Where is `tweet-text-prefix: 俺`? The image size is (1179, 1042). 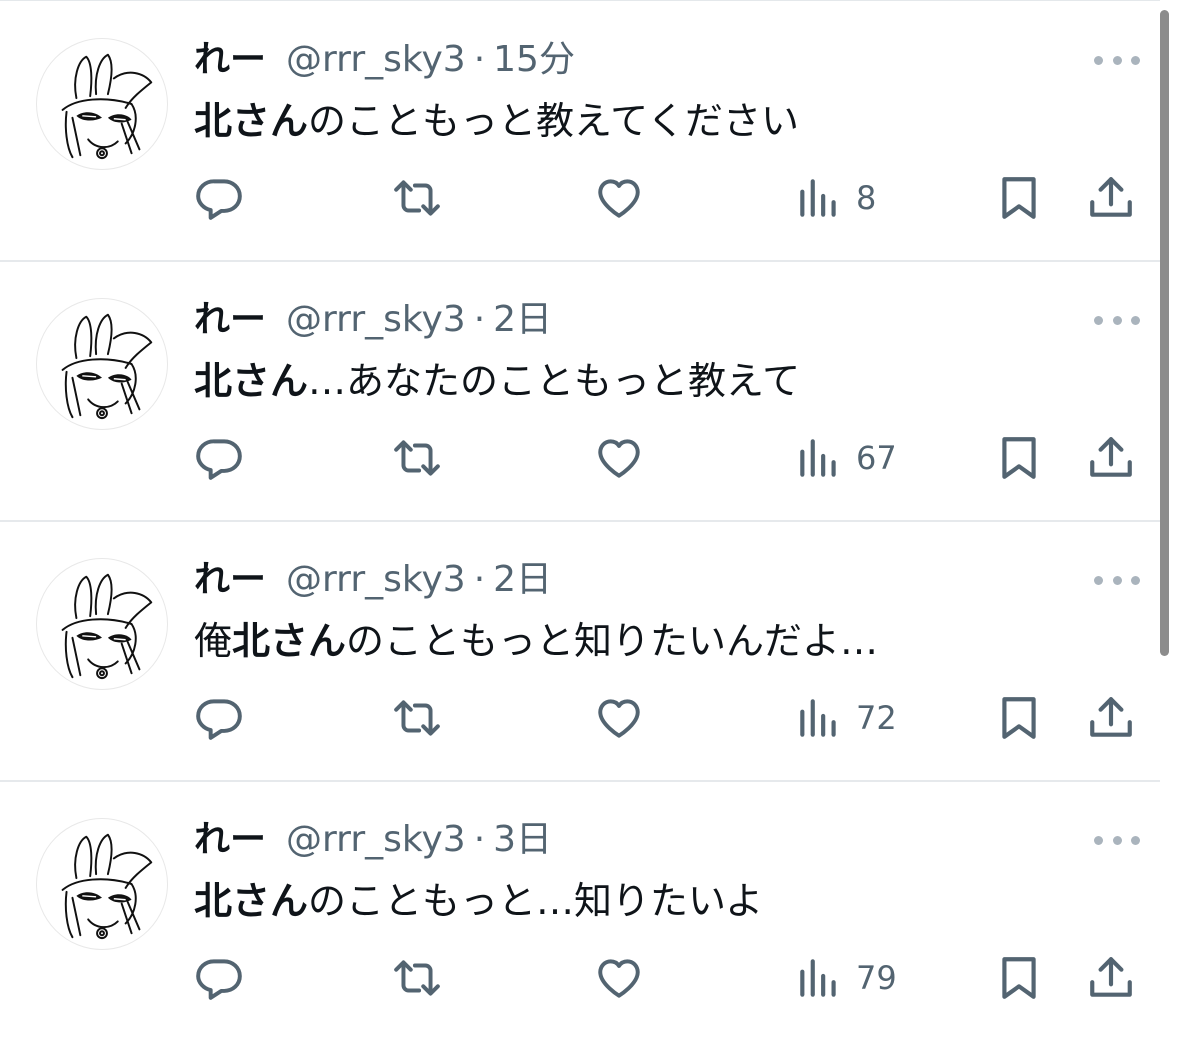
tweet-text-prefix: 俺 is located at coordinates (213, 641).